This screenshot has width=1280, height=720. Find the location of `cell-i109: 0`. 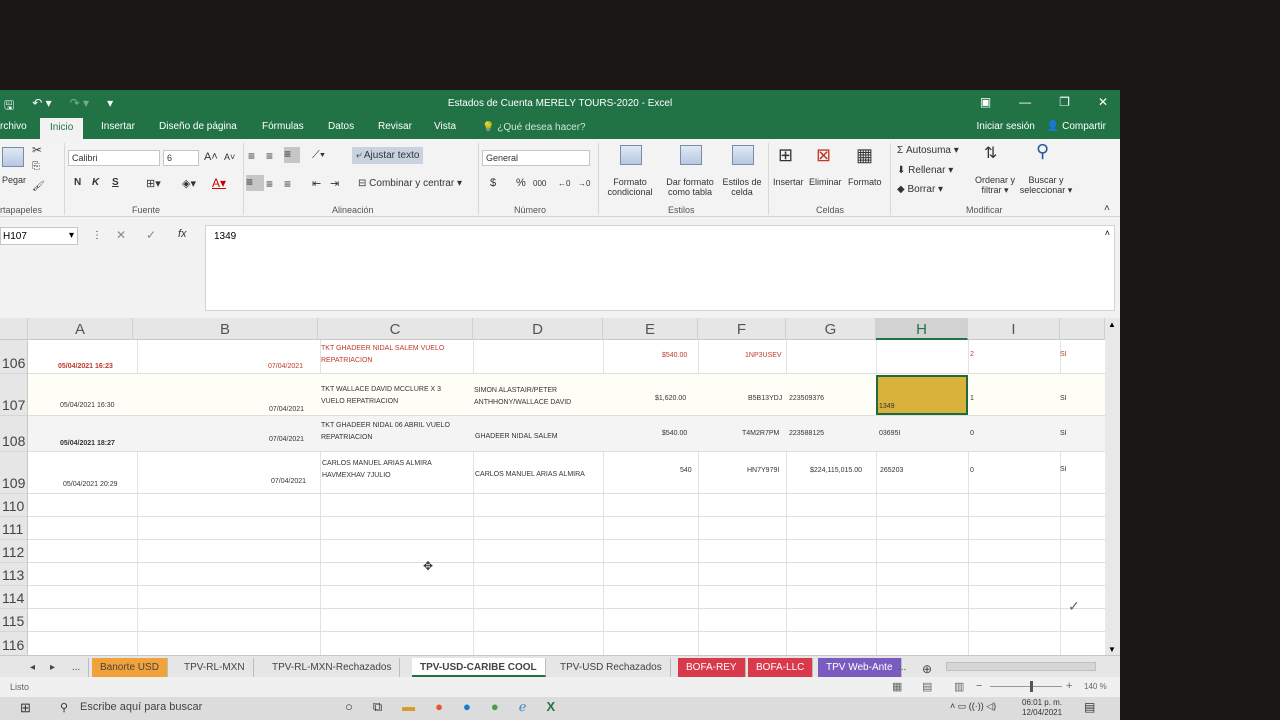

cell-i109: 0 is located at coordinates (972, 471).